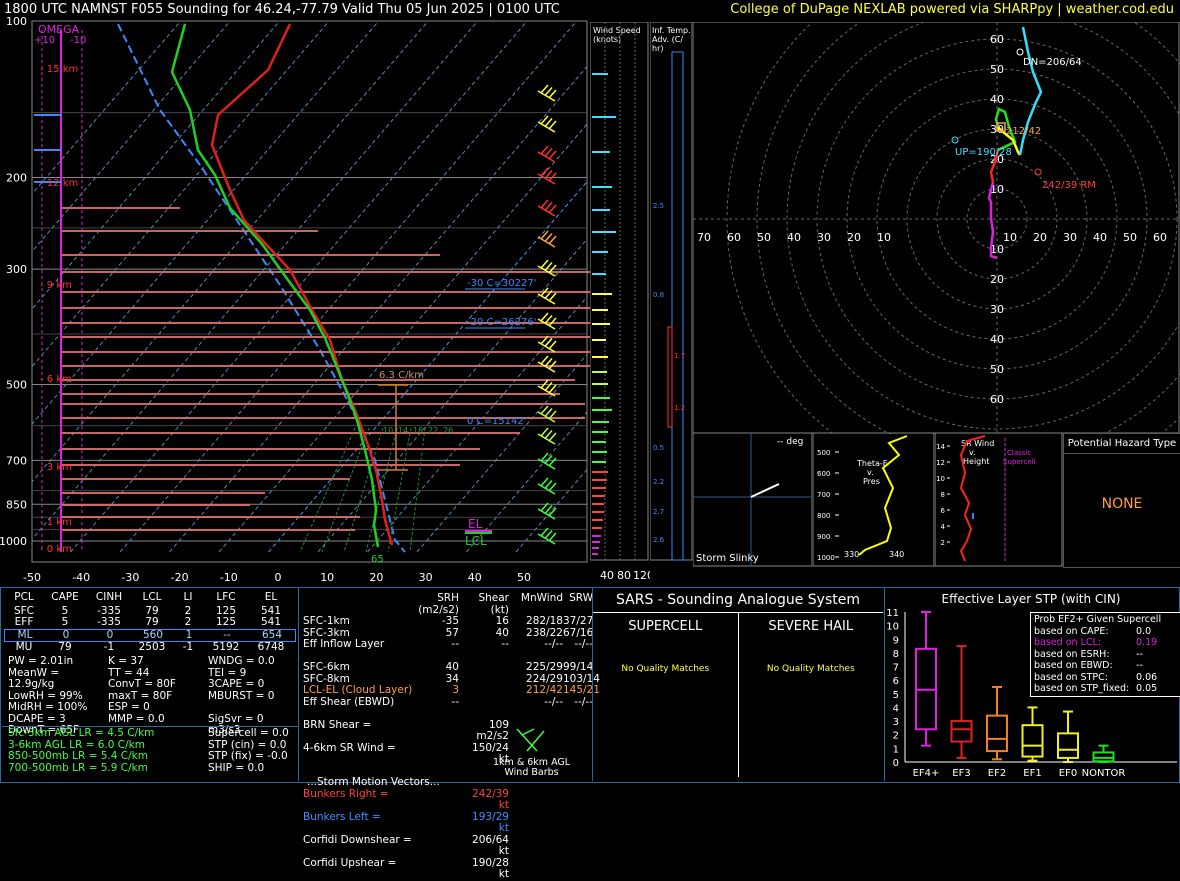  What do you see at coordinates (448, 667) in the screenshot?
I see `table-row: SFC-6km 40 225/29 99/14` at bounding box center [448, 667].